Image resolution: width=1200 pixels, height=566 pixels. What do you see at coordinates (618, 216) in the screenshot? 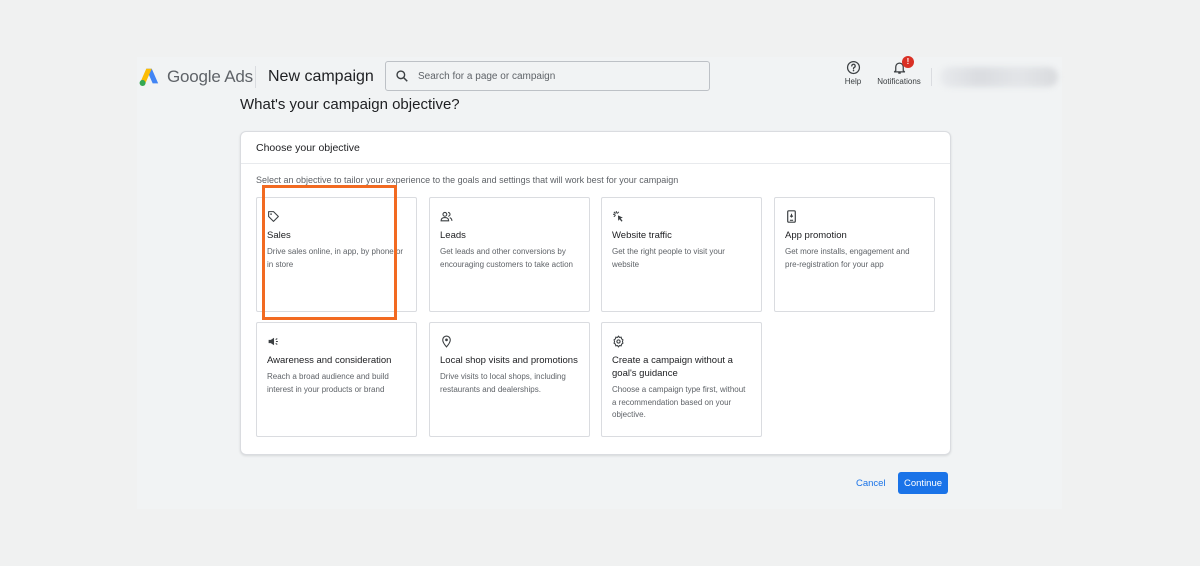
I see `click-icon` at bounding box center [618, 216].